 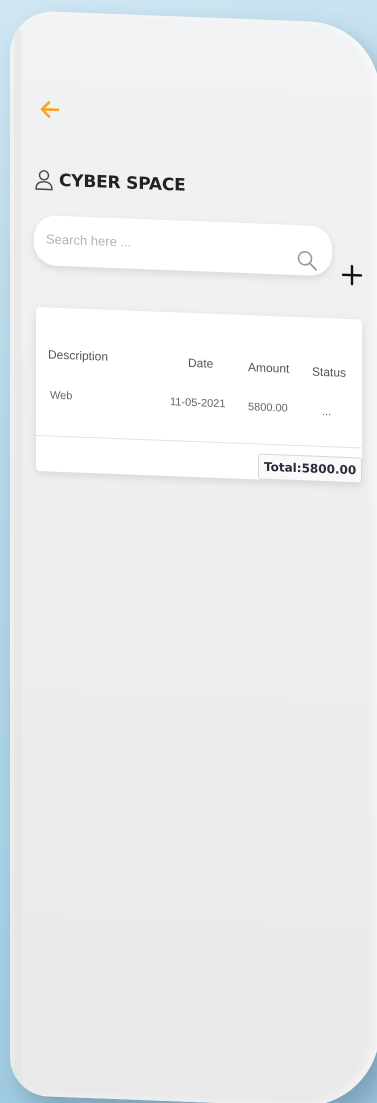 I want to click on column-header-status: Status, so click(x=329, y=372).